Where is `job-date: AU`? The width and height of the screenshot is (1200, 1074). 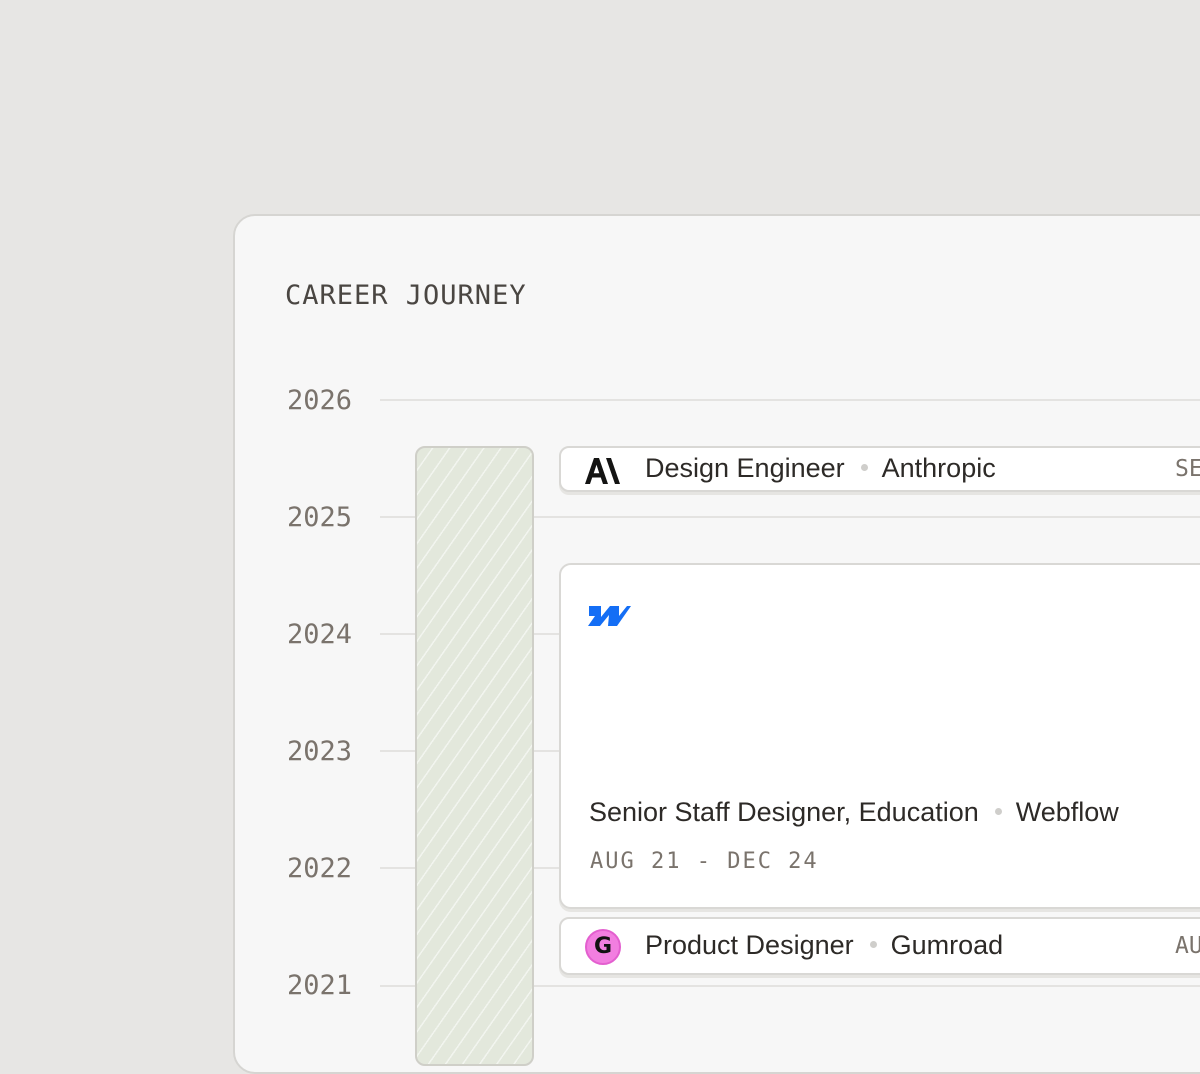
job-date: AU is located at coordinates (1187, 946).